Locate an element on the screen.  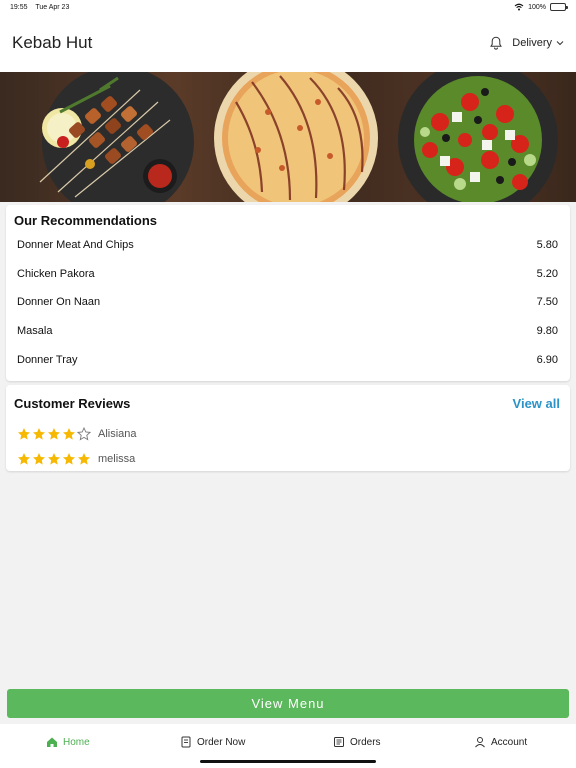
recommendations-title: Our Recommendations is located at coordinates (86, 220).